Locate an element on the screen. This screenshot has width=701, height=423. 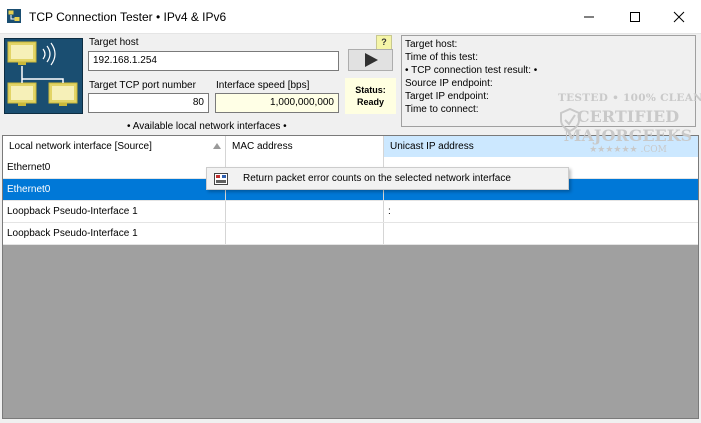
play-icon is located at coordinates (371, 60).